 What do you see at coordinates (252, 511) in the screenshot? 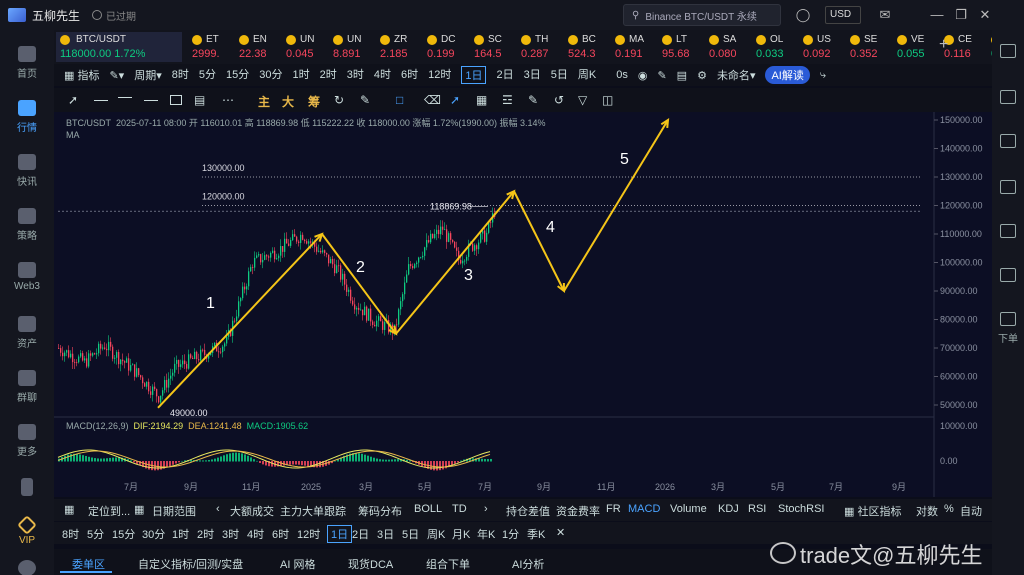
I see `indicator-大额成交: 大额成交` at bounding box center [252, 511].